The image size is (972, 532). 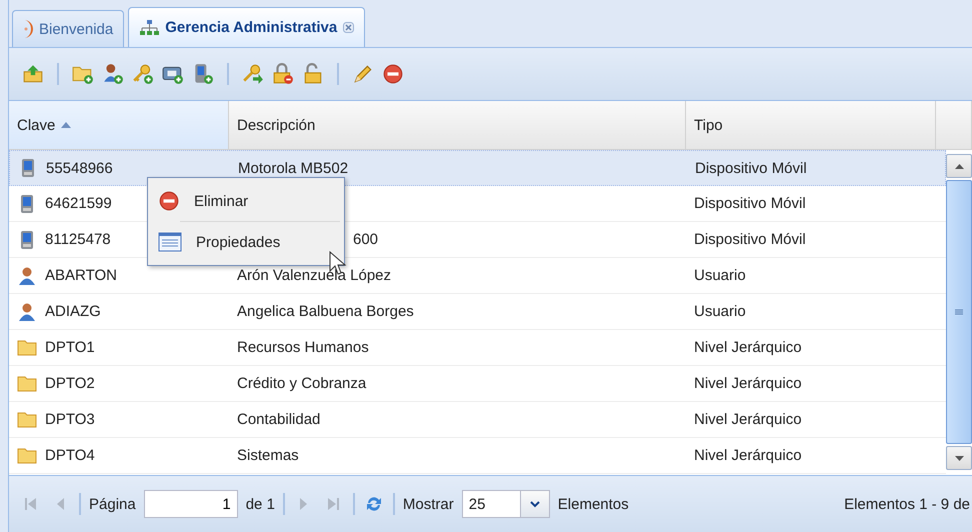 I want to click on table-cell: Motorola MB502, so click(x=293, y=168).